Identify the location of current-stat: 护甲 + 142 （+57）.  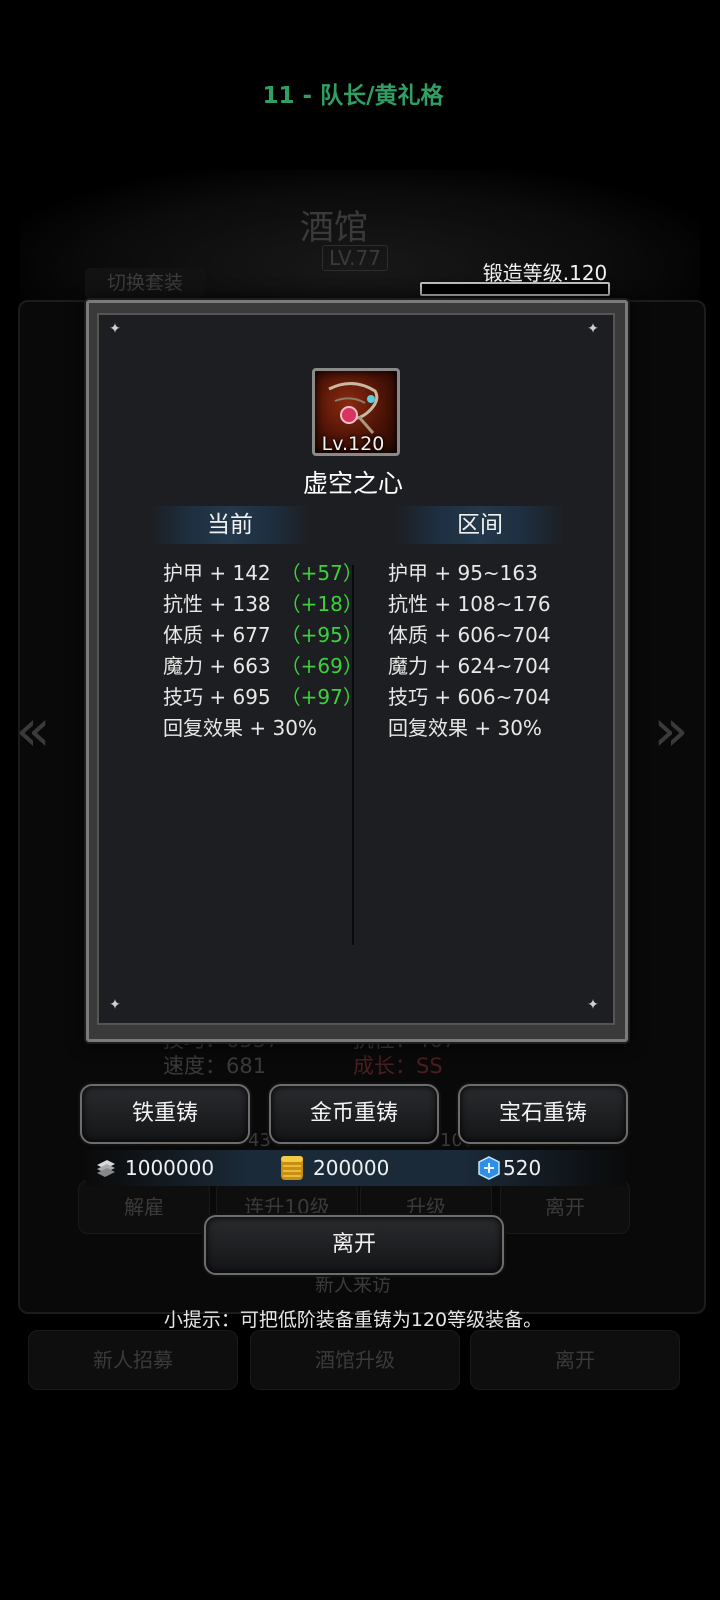
(263, 573).